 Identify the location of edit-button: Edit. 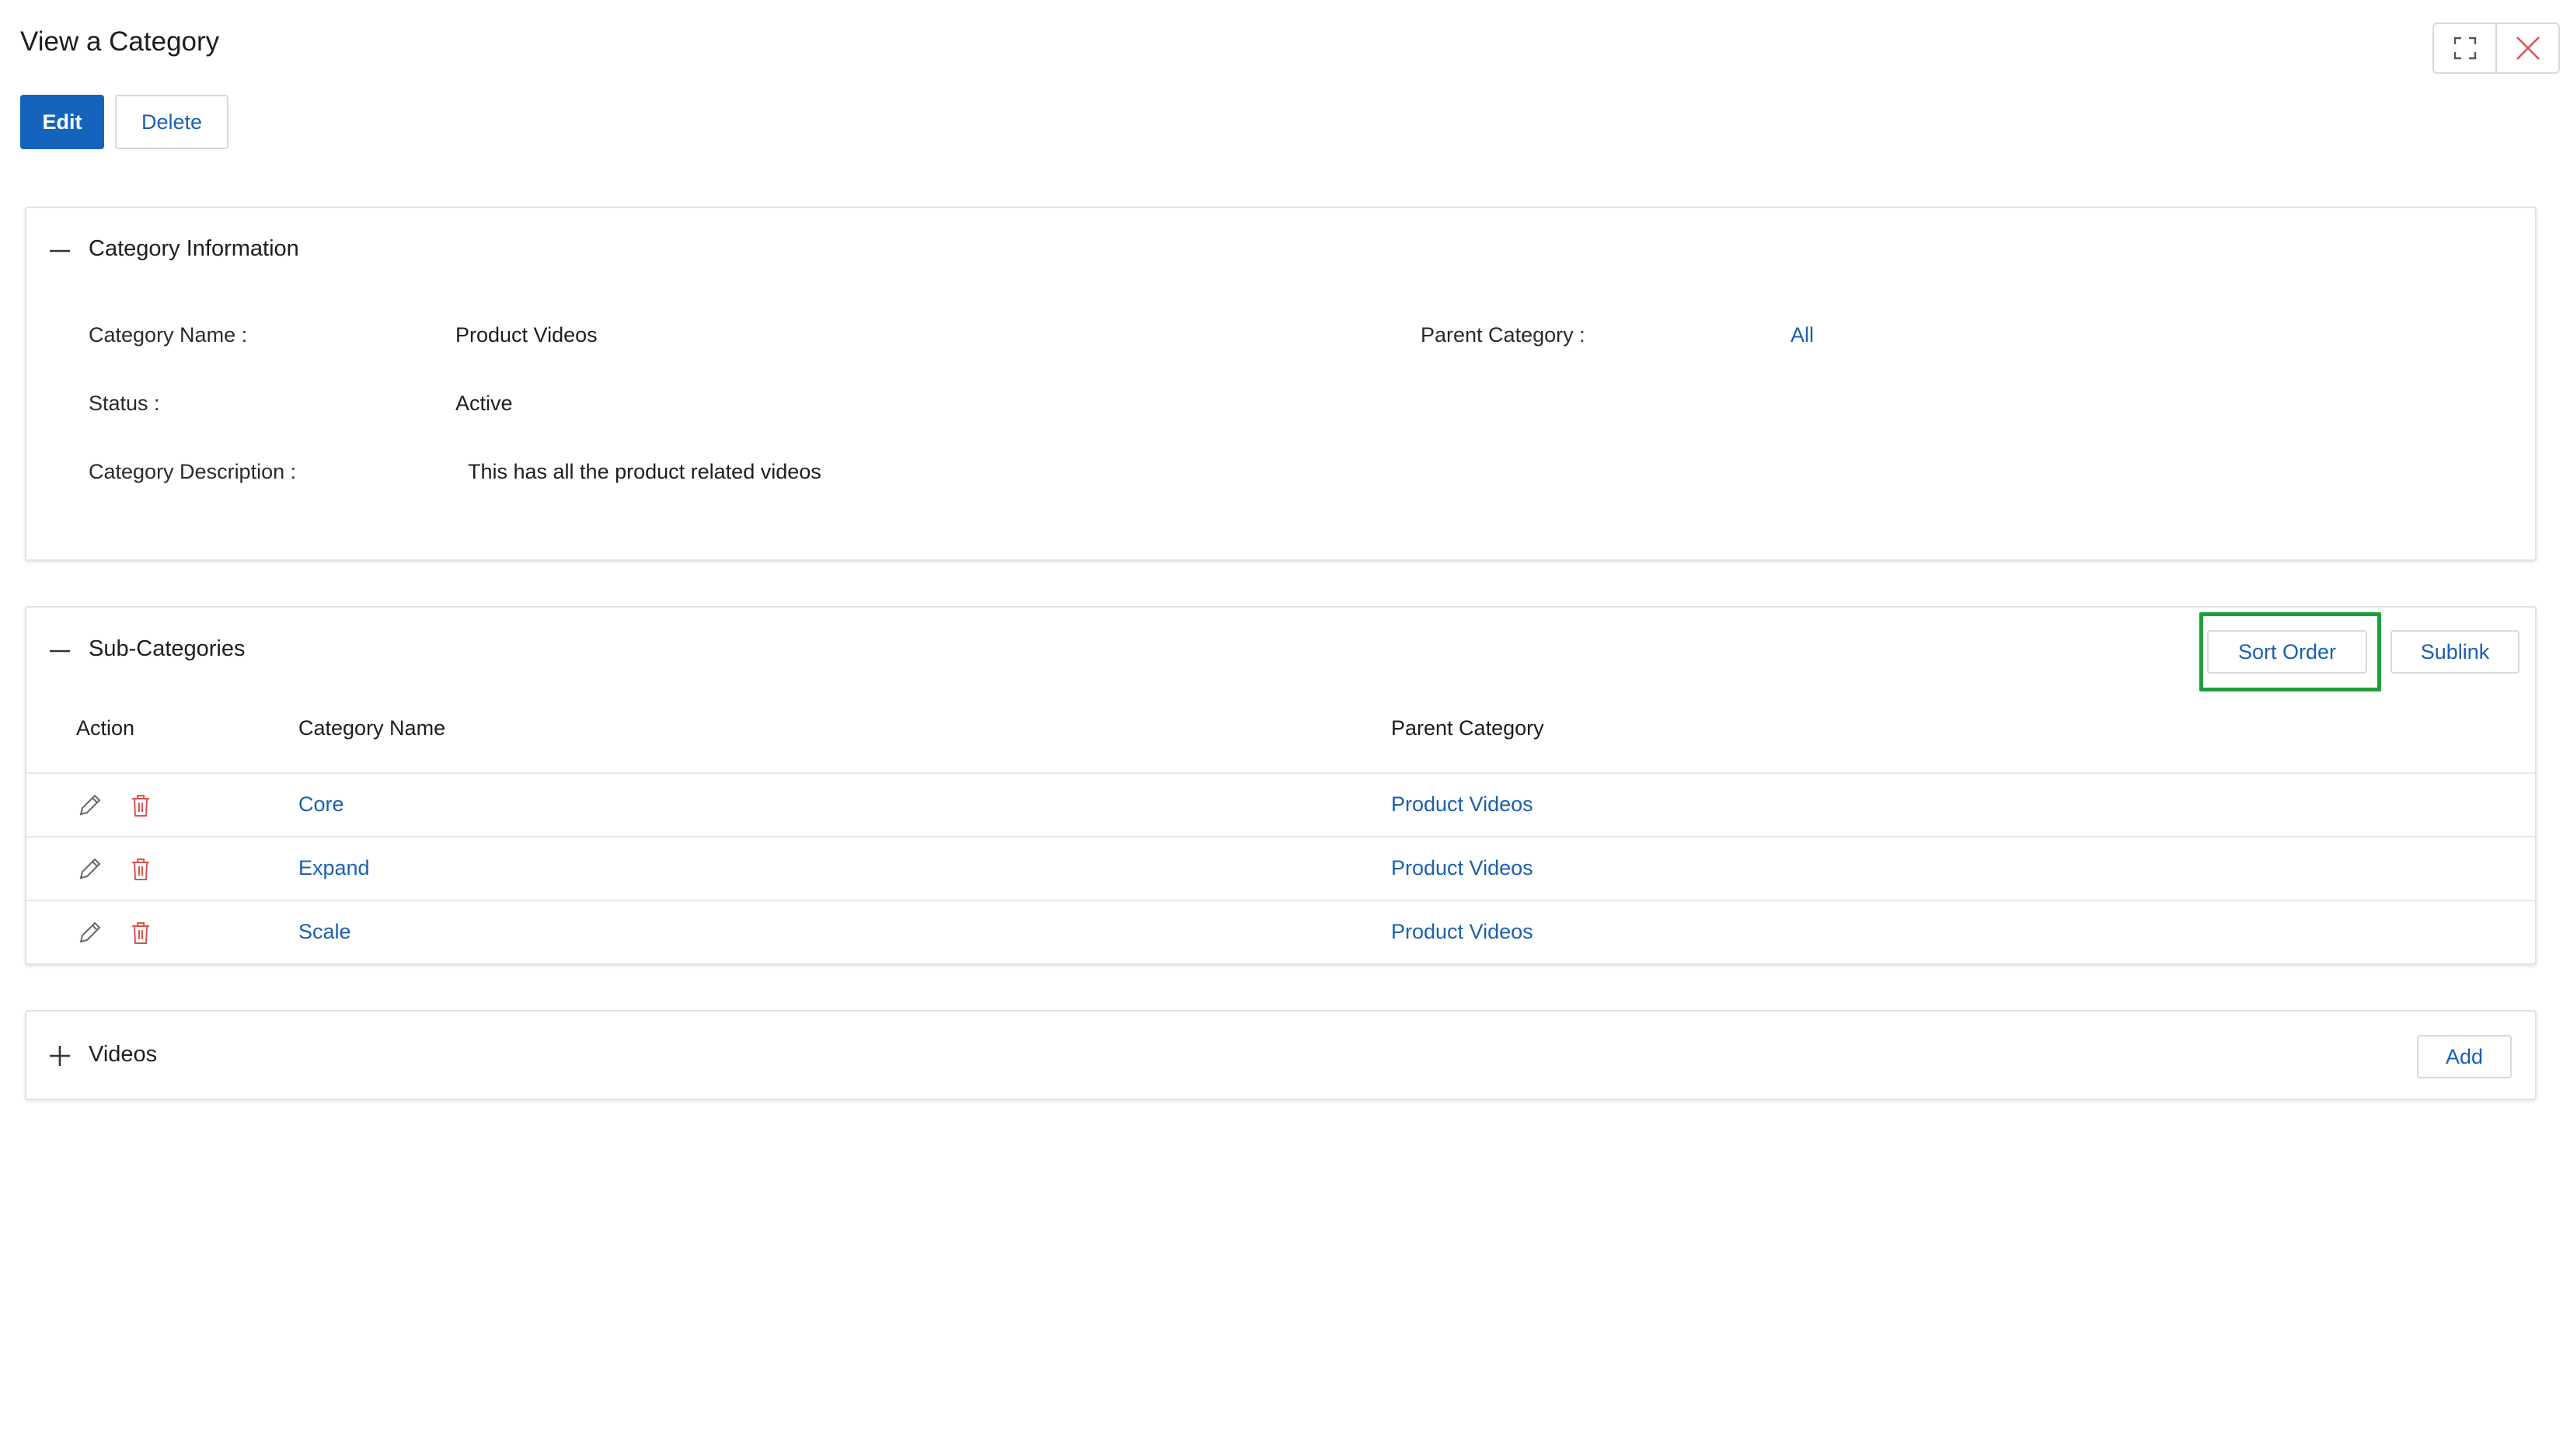
(62, 122).